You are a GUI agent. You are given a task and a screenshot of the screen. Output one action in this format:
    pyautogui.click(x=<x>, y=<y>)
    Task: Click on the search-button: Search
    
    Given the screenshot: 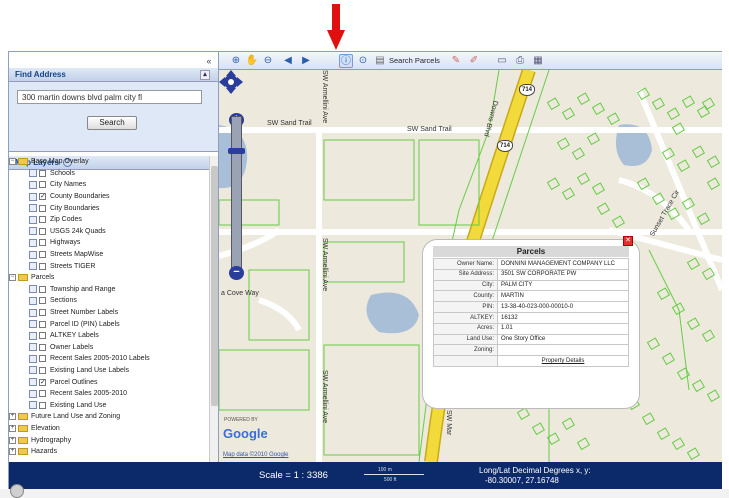 What is the action you would take?
    pyautogui.click(x=112, y=123)
    